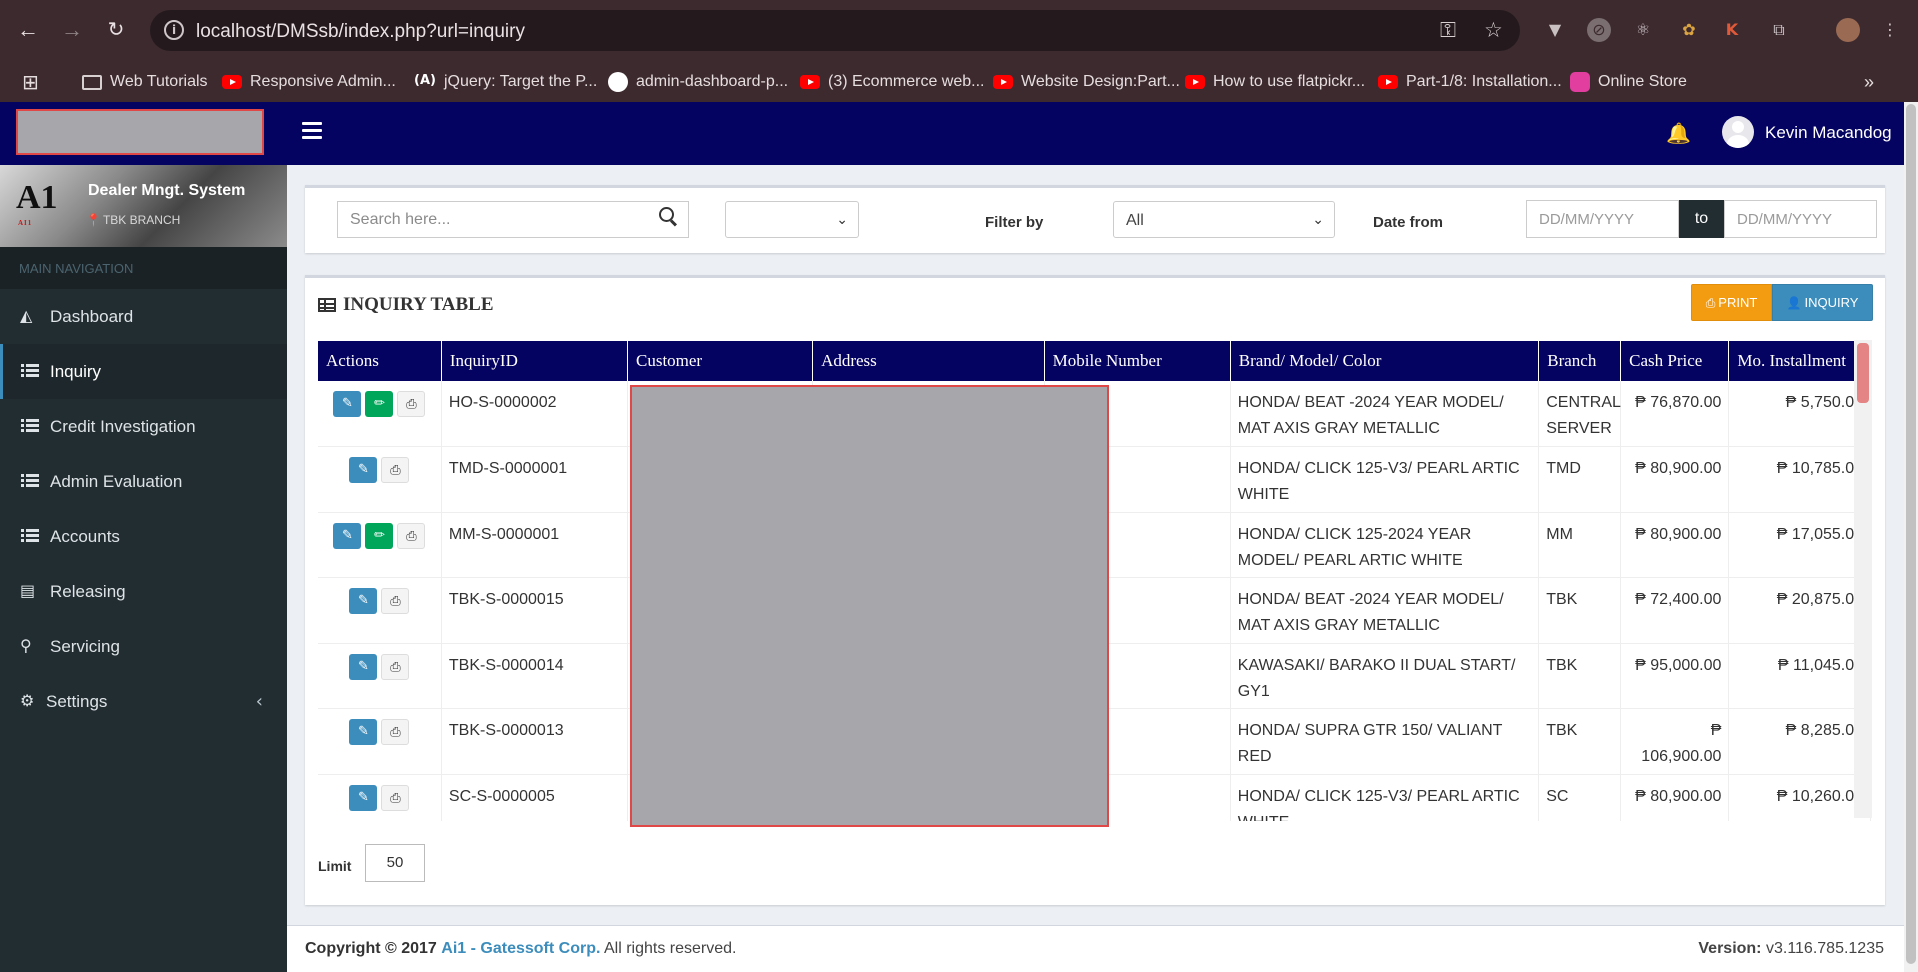 The width and height of the screenshot is (1918, 972). What do you see at coordinates (1628, 82) in the screenshot?
I see `bookmark-online-store: Online Store` at bounding box center [1628, 82].